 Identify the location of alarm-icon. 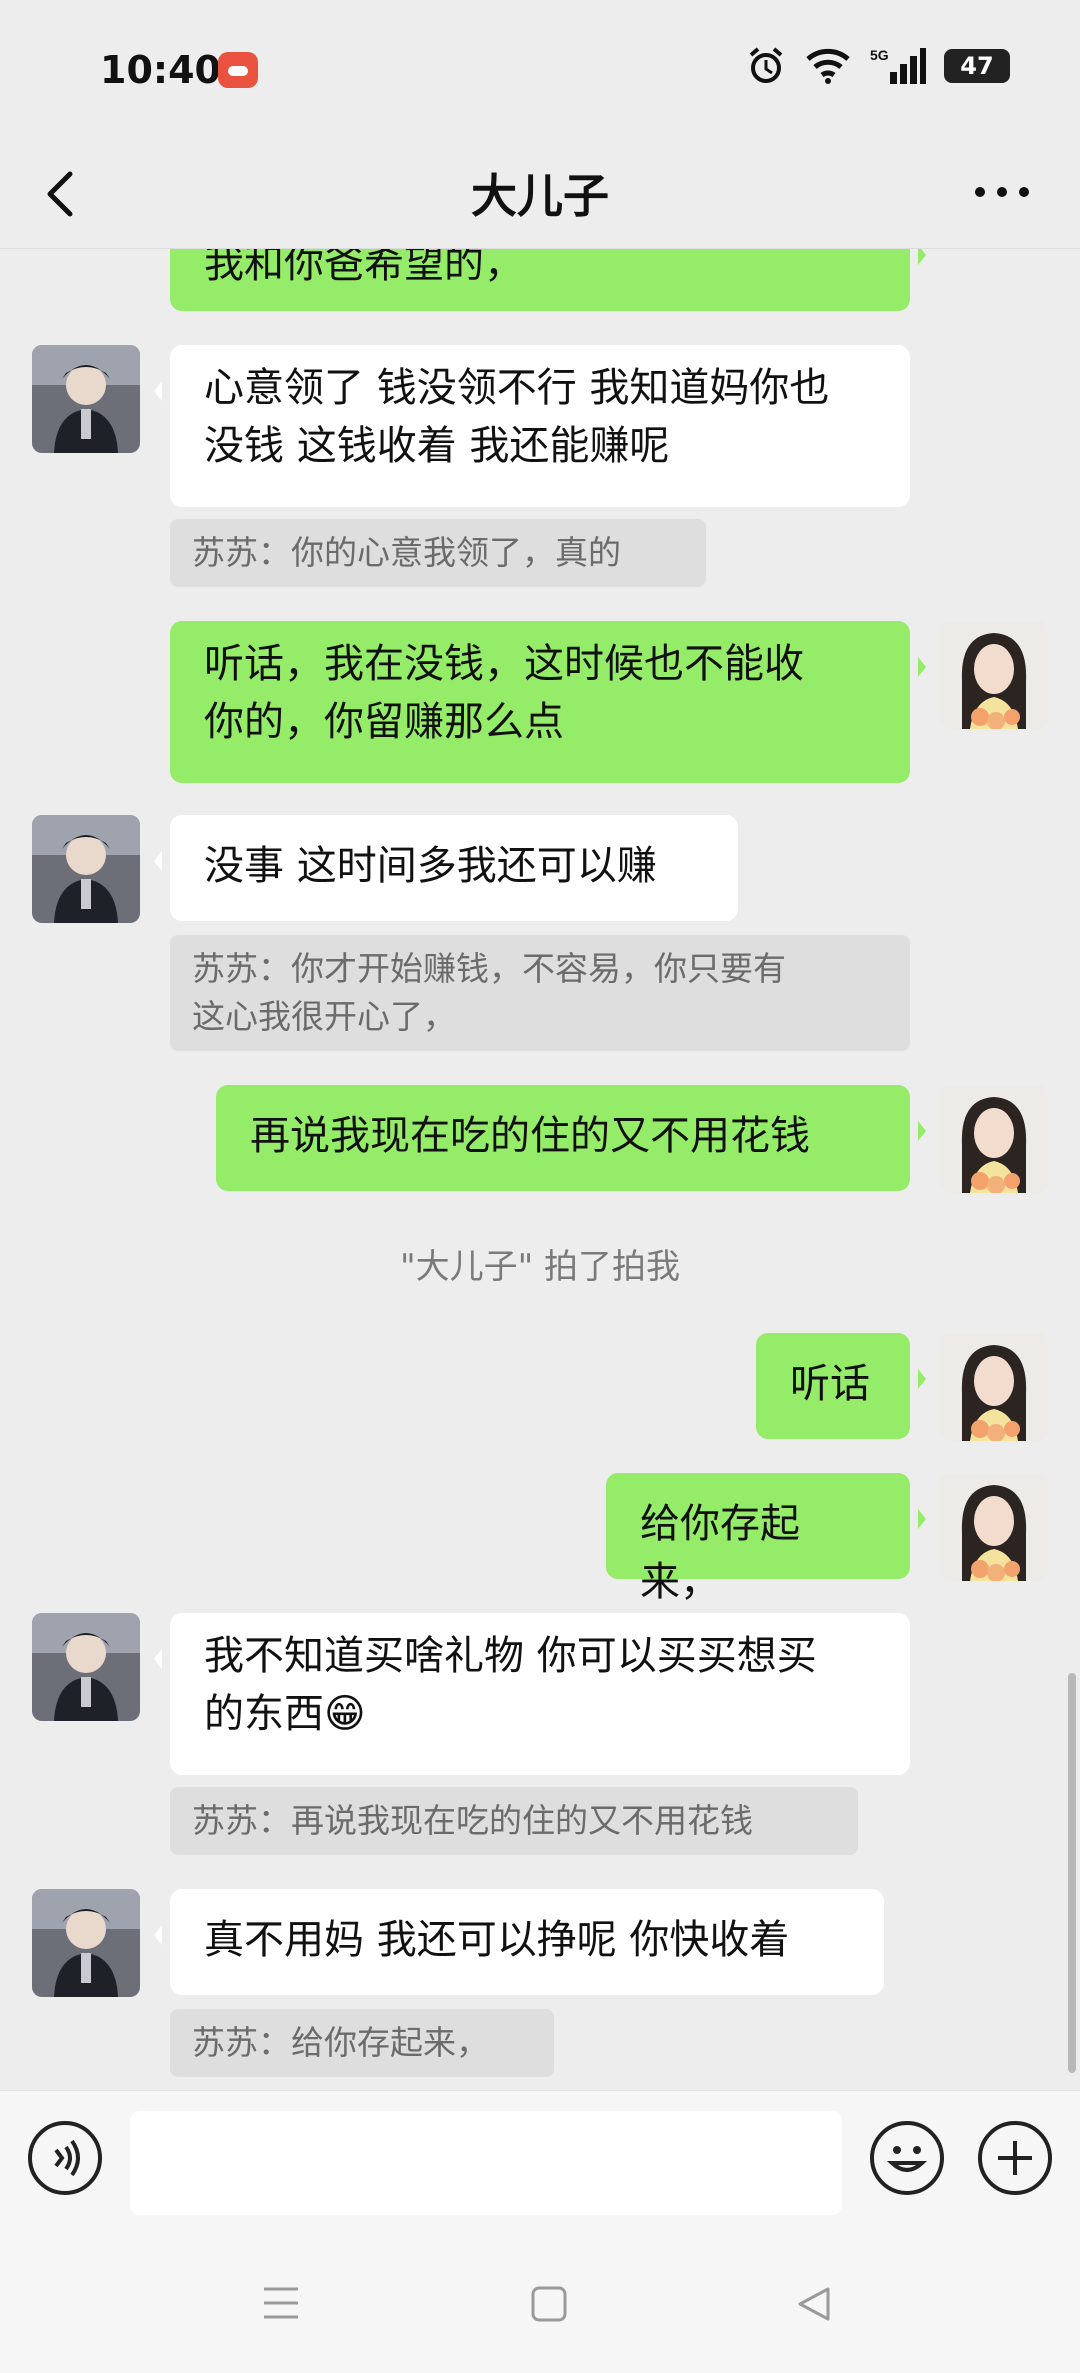
(766, 65).